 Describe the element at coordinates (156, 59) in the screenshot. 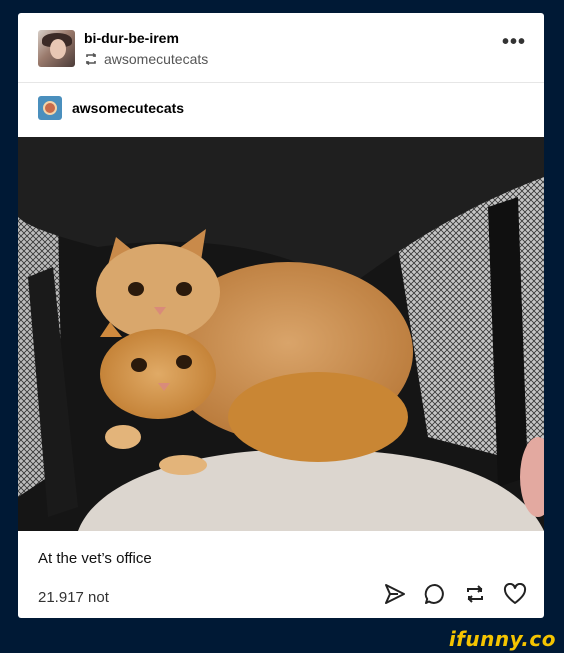

I see `reblogged-from-name: awsomecutecats` at that location.